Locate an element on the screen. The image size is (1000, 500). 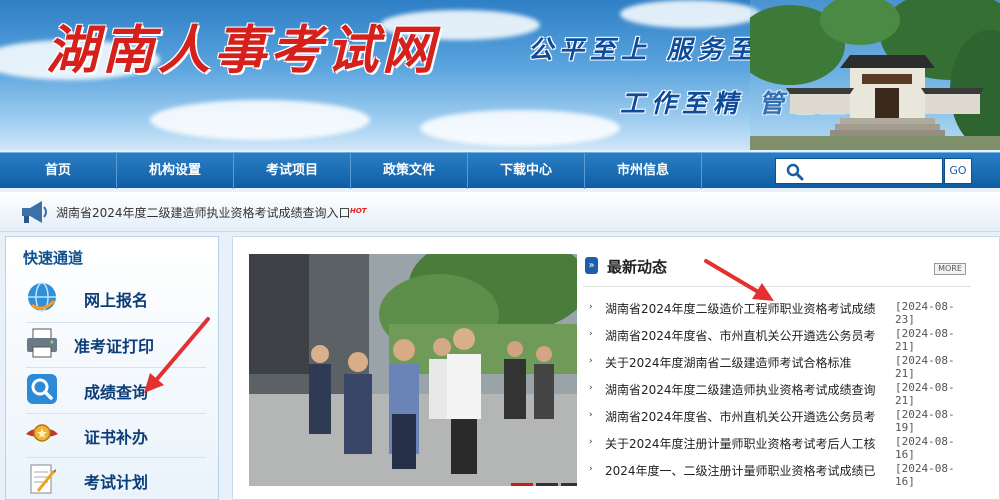
quick-item-online-registration: 网上报名 is located at coordinates (116, 298).